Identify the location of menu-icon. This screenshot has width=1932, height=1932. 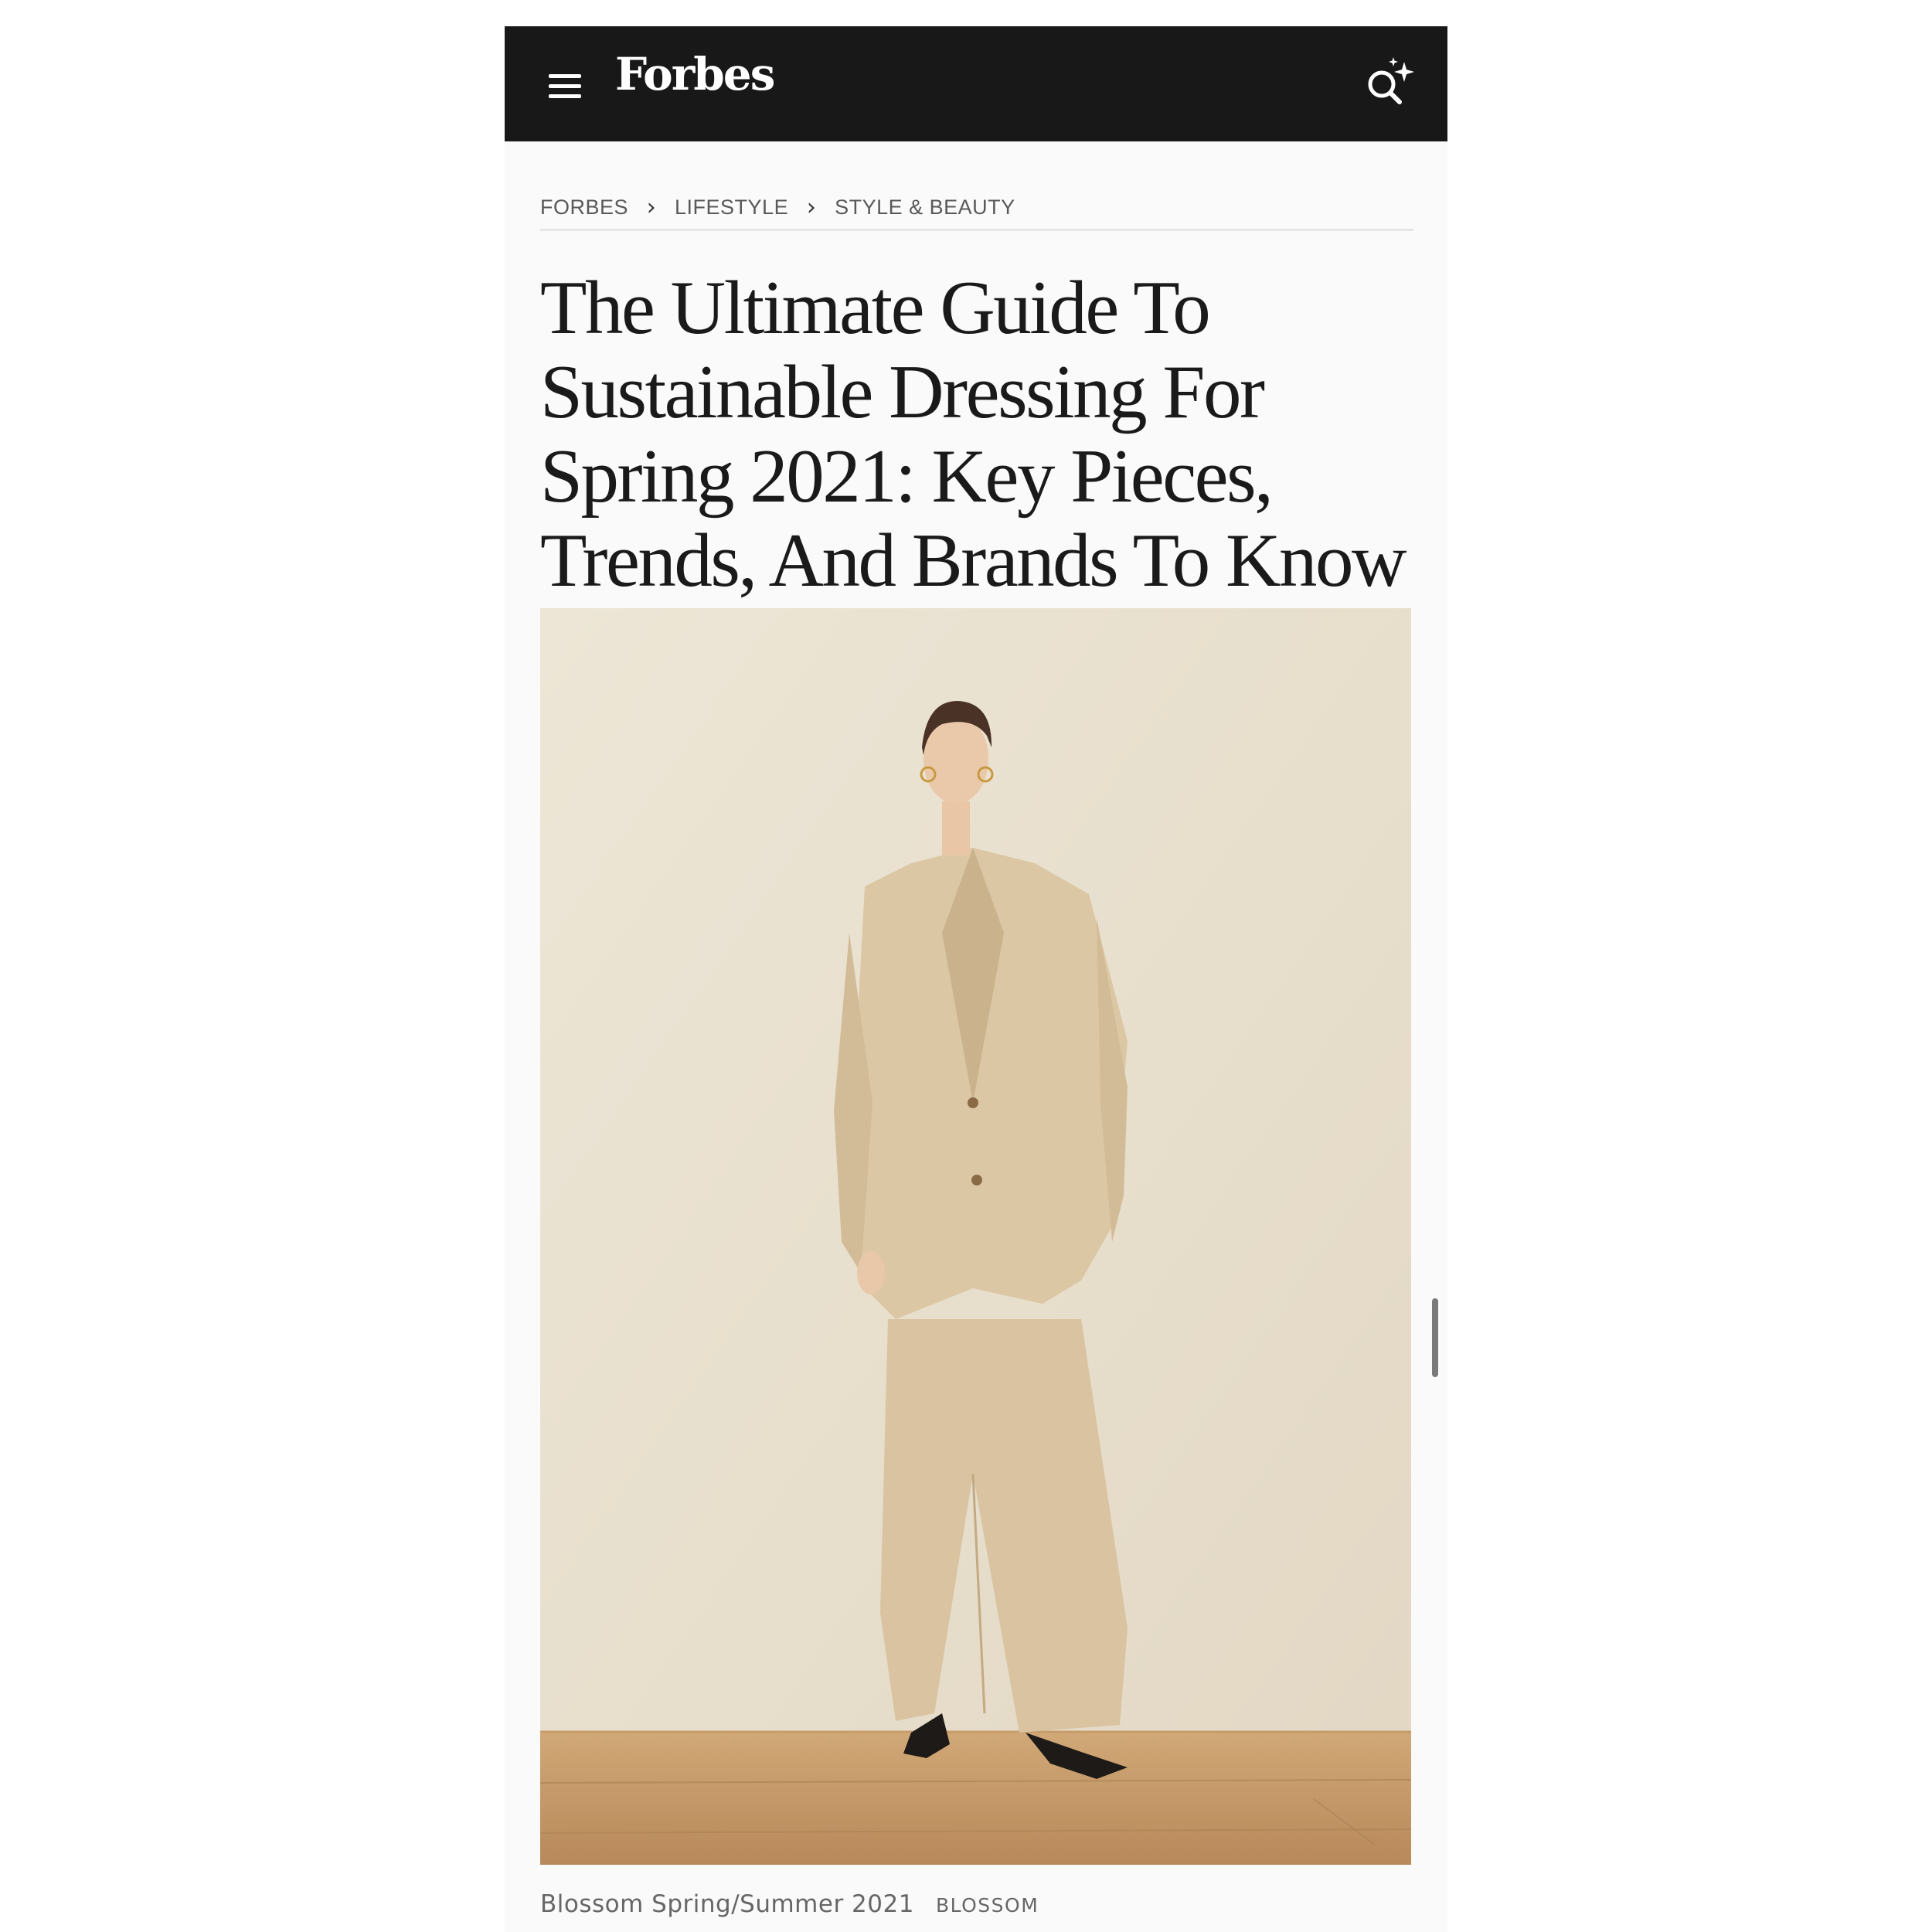
(567, 84).